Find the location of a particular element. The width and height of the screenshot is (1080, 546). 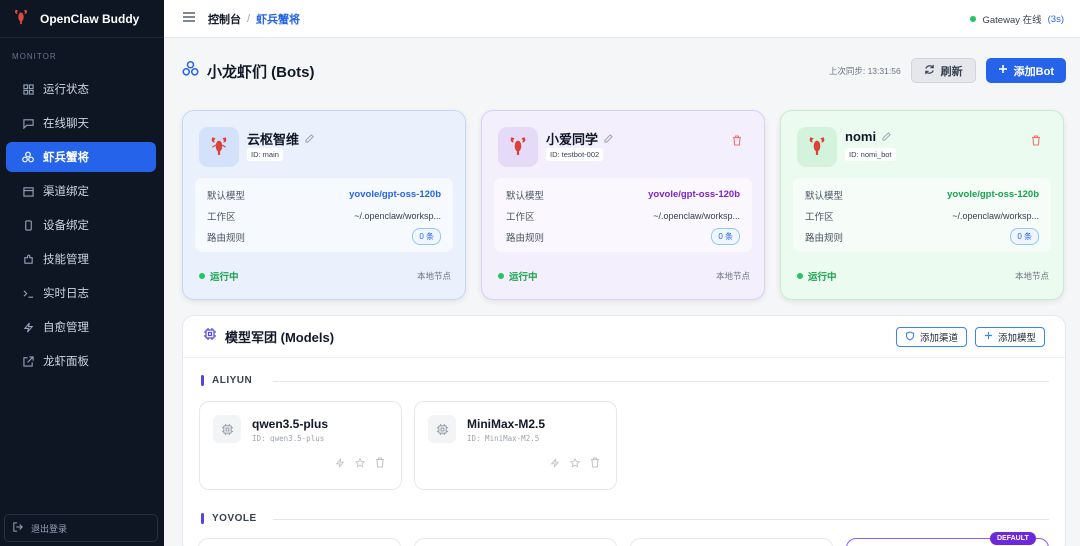

model-name: qwen3.5-plus is located at coordinates (290, 424).